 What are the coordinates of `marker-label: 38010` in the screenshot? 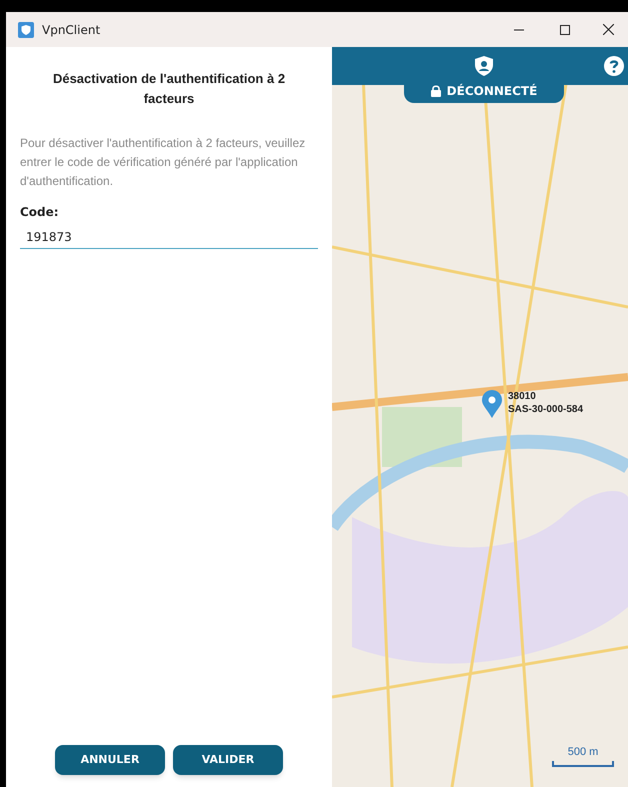 It's located at (522, 396).